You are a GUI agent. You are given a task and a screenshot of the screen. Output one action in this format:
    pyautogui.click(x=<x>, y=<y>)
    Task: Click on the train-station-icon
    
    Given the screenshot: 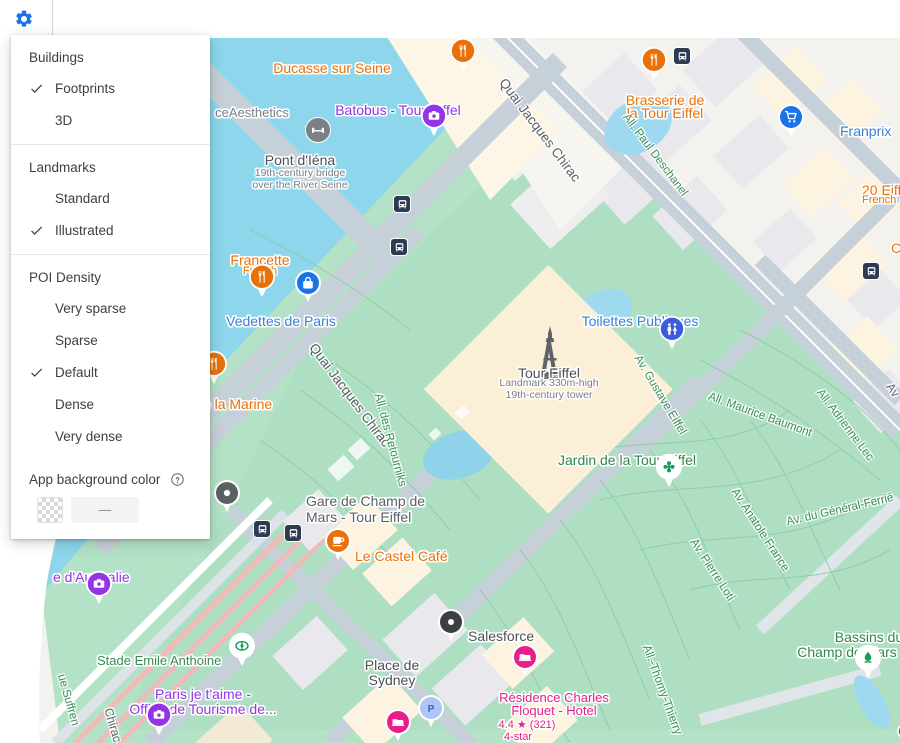 What is the action you would take?
    pyautogui.click(x=227, y=496)
    